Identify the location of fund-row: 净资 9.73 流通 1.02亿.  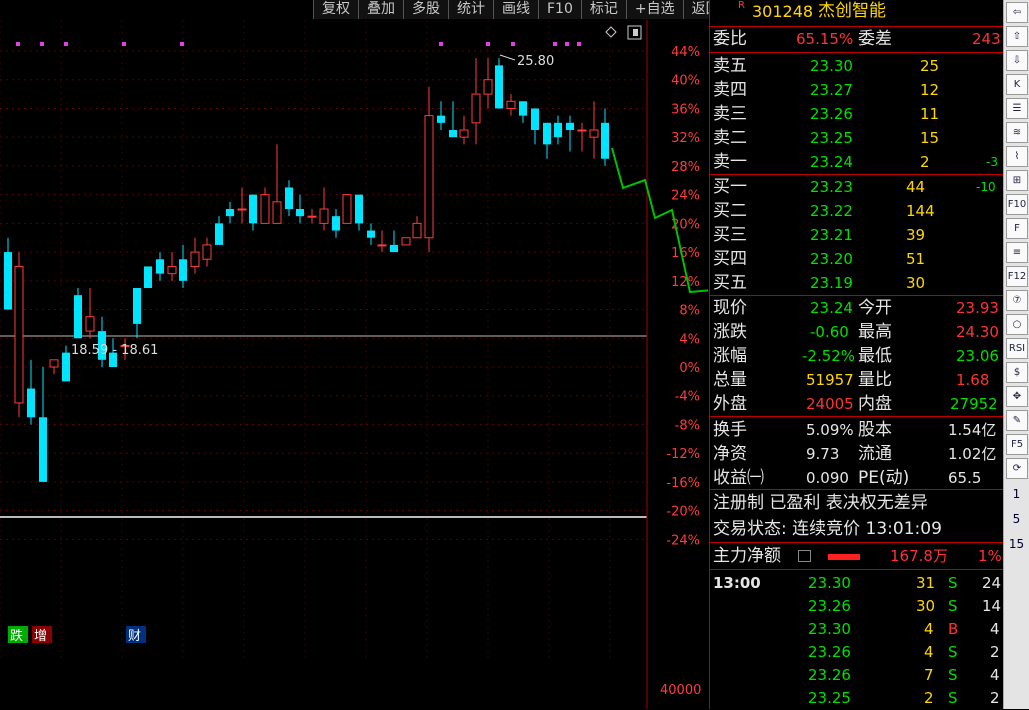
(855, 454).